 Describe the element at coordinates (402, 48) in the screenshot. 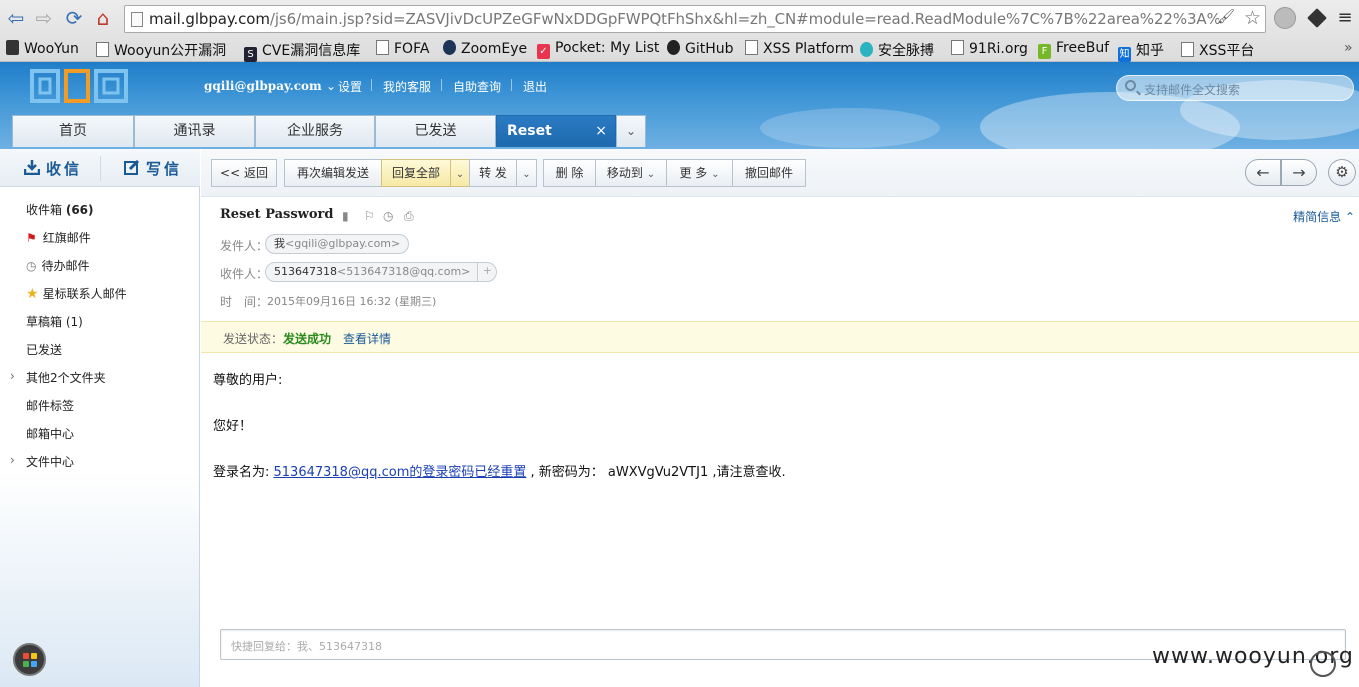

I see `bookmark-fofa: FOFA` at that location.